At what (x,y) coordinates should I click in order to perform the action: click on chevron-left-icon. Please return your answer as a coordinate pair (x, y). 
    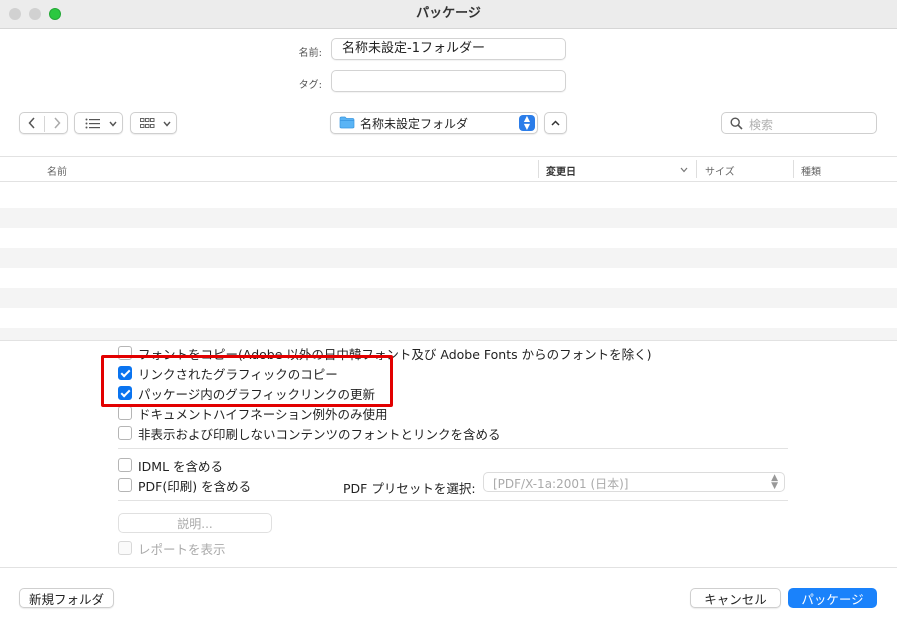
    Looking at the image, I should click on (31, 123).